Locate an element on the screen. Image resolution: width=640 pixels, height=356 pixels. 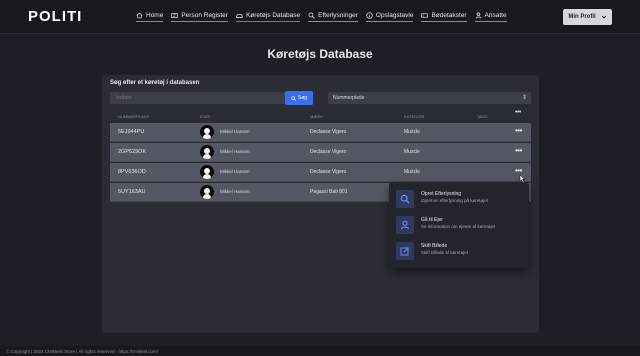
my-profile-button: Min Profil is located at coordinates (587, 17).